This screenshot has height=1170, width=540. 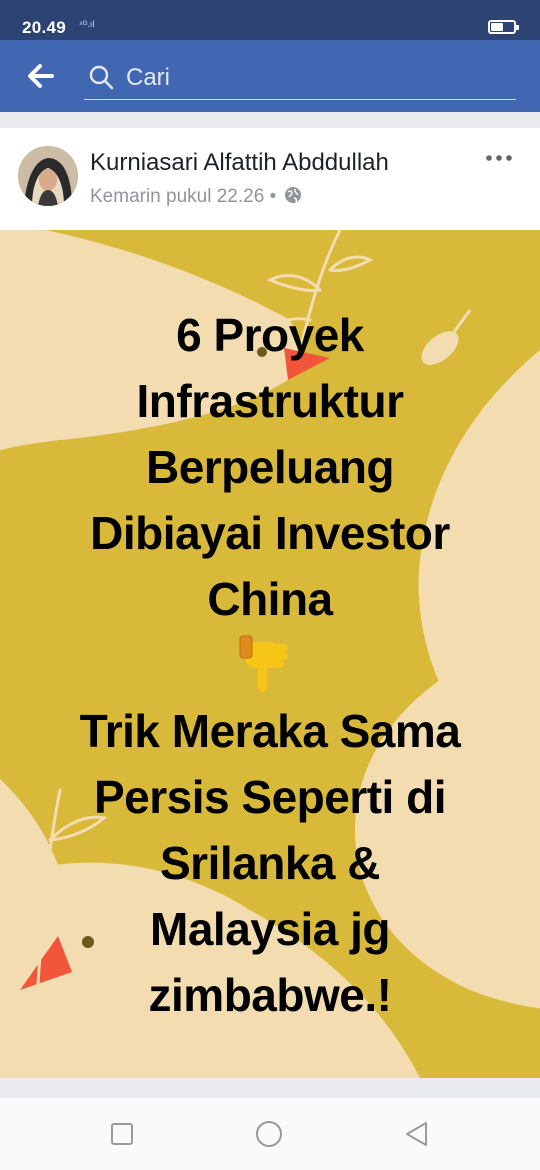 I want to click on arrow-left-icon, so click(x=41, y=76).